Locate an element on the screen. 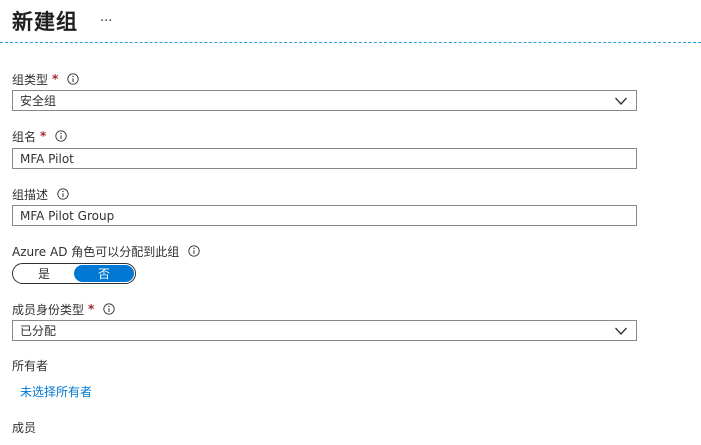 Image resolution: width=701 pixels, height=445 pixels. group-description-label: 组描述 is located at coordinates (30, 194).